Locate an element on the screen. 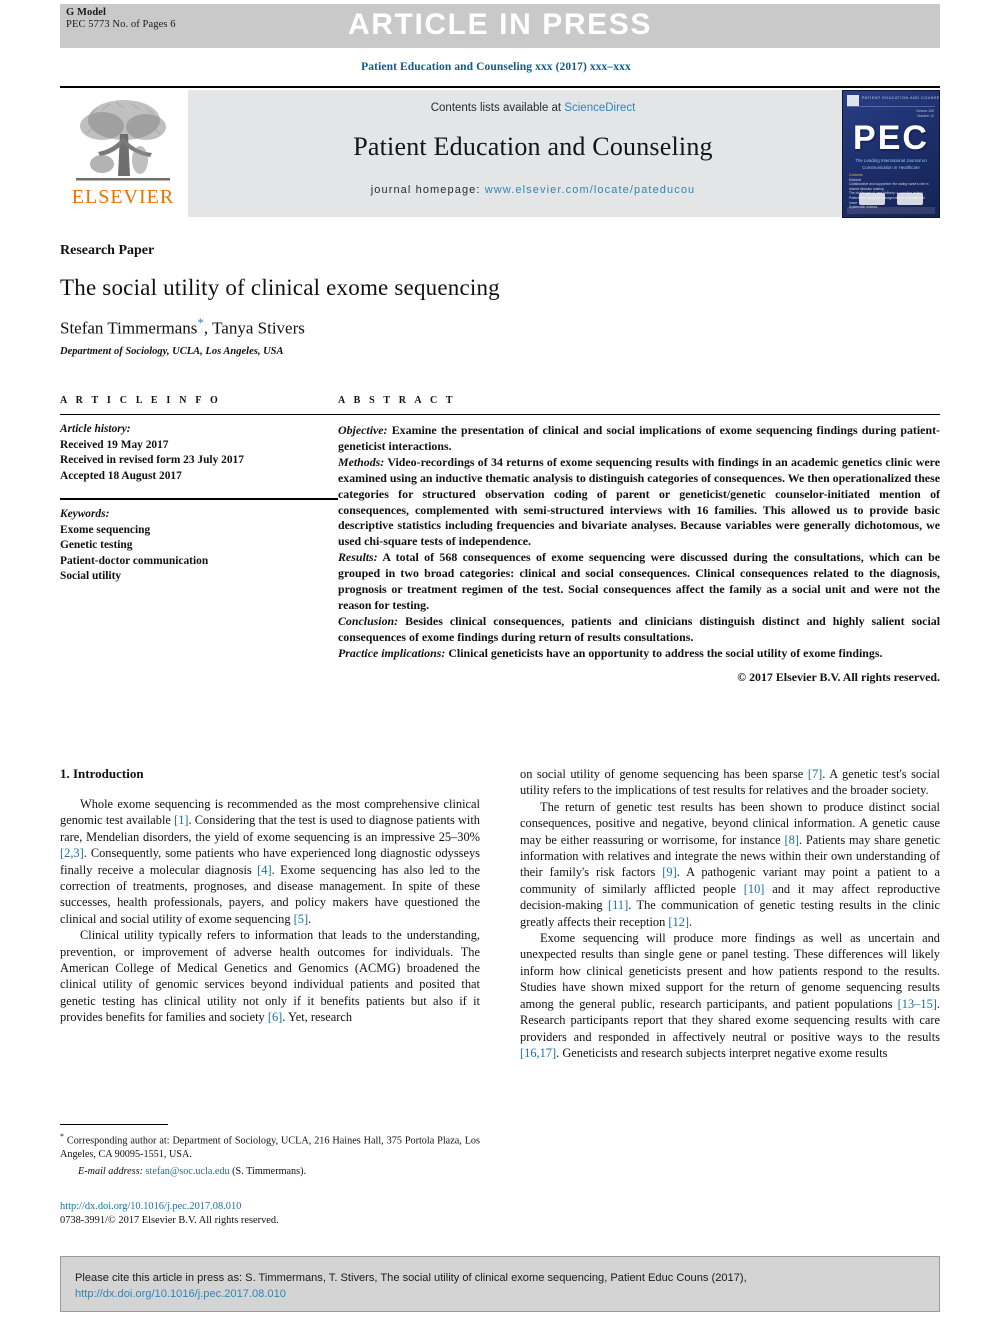 The image size is (992, 1323). keywords-label: Keywords: is located at coordinates (85, 514).